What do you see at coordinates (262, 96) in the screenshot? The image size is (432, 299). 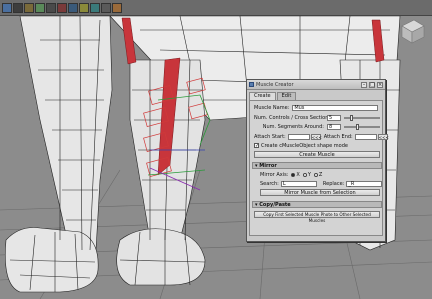 I see `tab-create: Create` at bounding box center [262, 96].